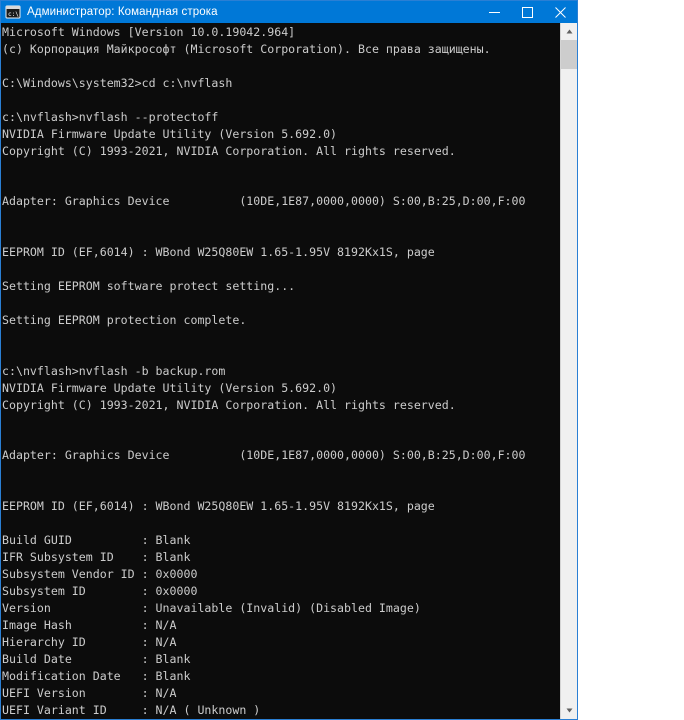 The height and width of the screenshot is (720, 684). I want to click on scrollbar-down-button, so click(569, 710).